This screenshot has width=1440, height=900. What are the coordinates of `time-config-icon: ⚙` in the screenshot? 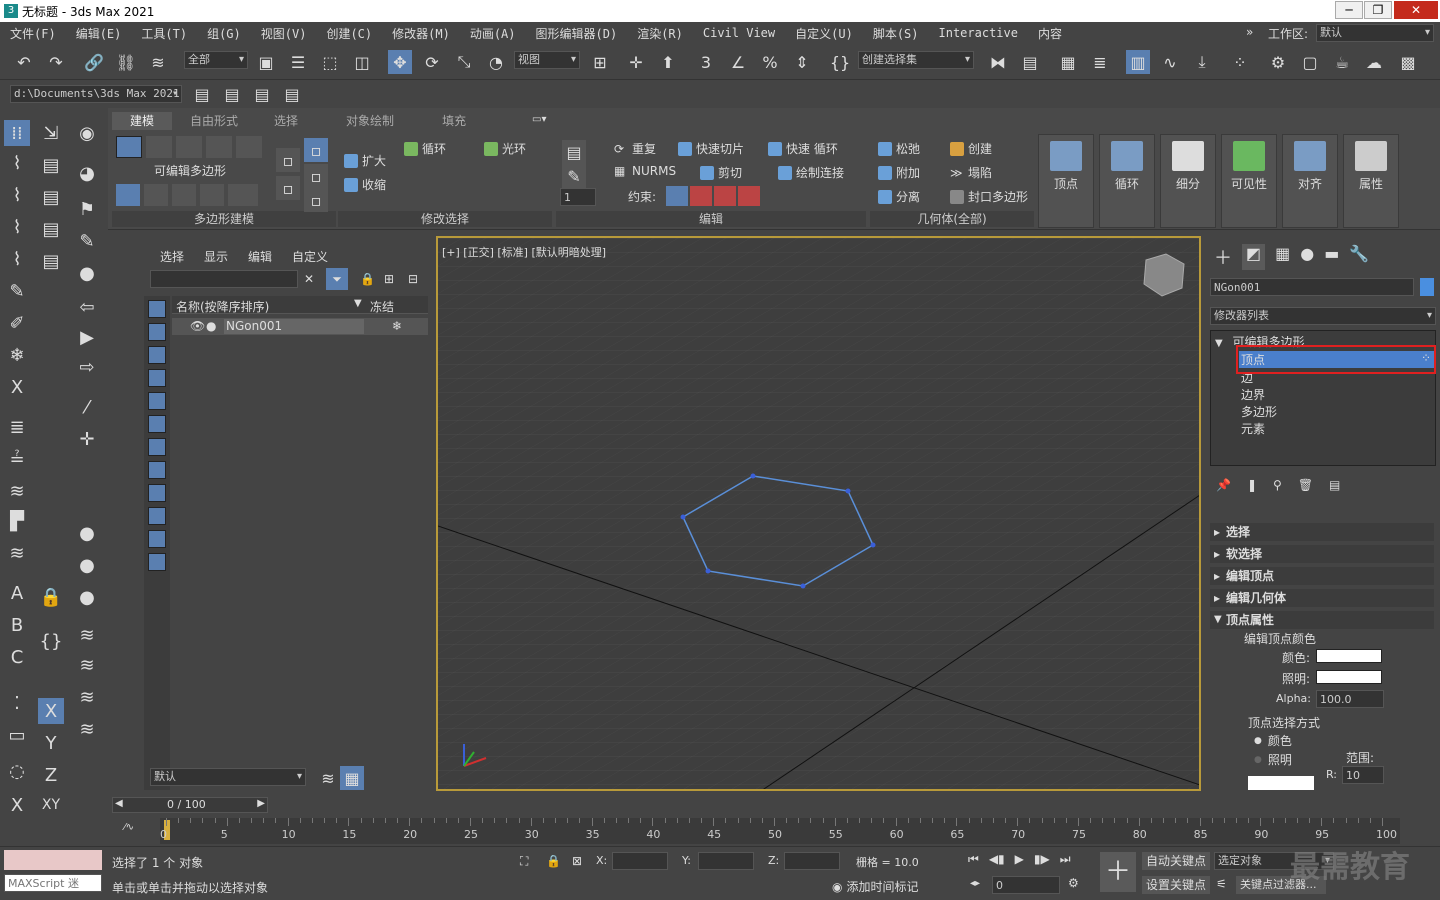 It's located at (1073, 883).